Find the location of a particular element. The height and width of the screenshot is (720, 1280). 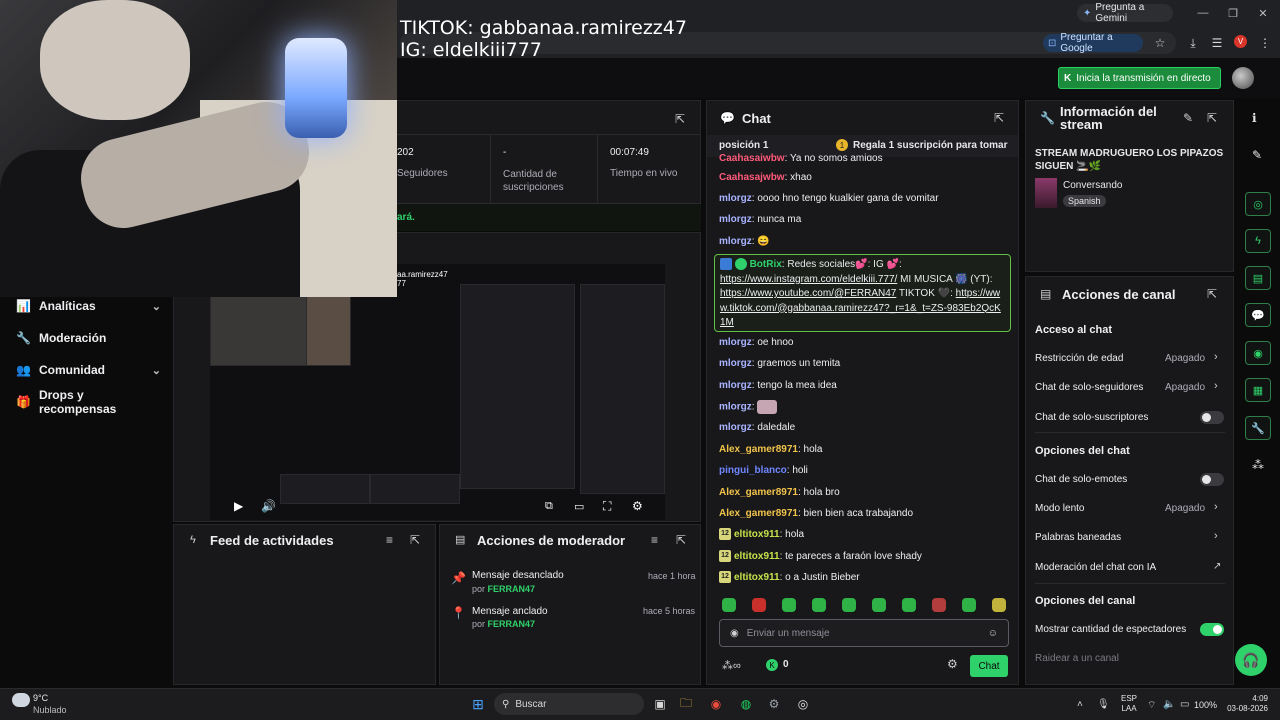

user-avatar is located at coordinates (1243, 78).